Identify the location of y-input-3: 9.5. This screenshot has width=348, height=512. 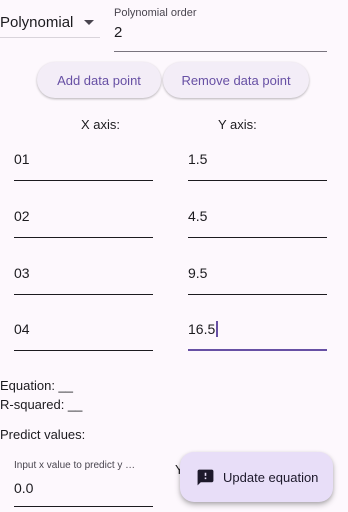
(257, 275).